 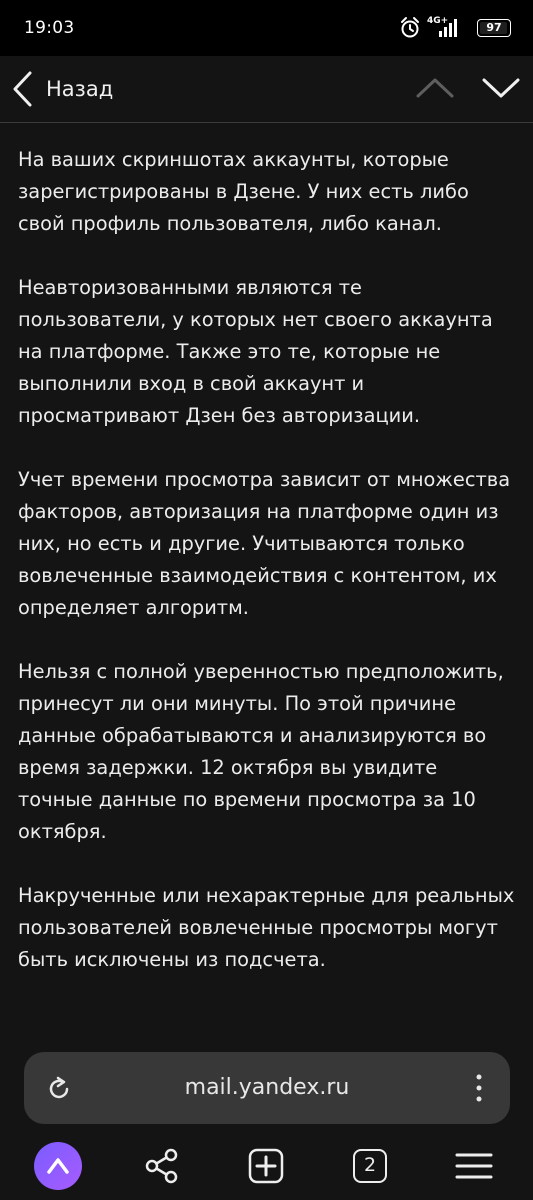 What do you see at coordinates (501, 88) in the screenshot?
I see `chevron-down-icon` at bounding box center [501, 88].